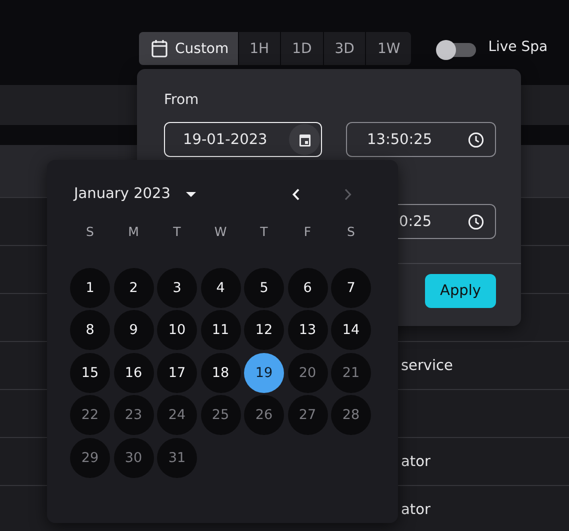 This screenshot has height=531, width=569. I want to click on calendar-day: 11, so click(220, 330).